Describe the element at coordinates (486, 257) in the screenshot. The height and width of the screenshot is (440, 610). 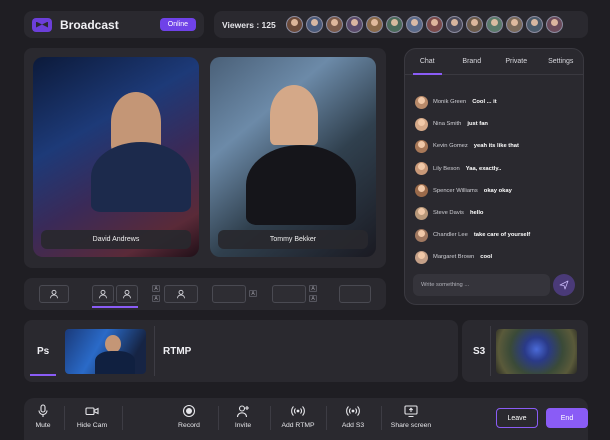
I see `chat-text: cool` at that location.